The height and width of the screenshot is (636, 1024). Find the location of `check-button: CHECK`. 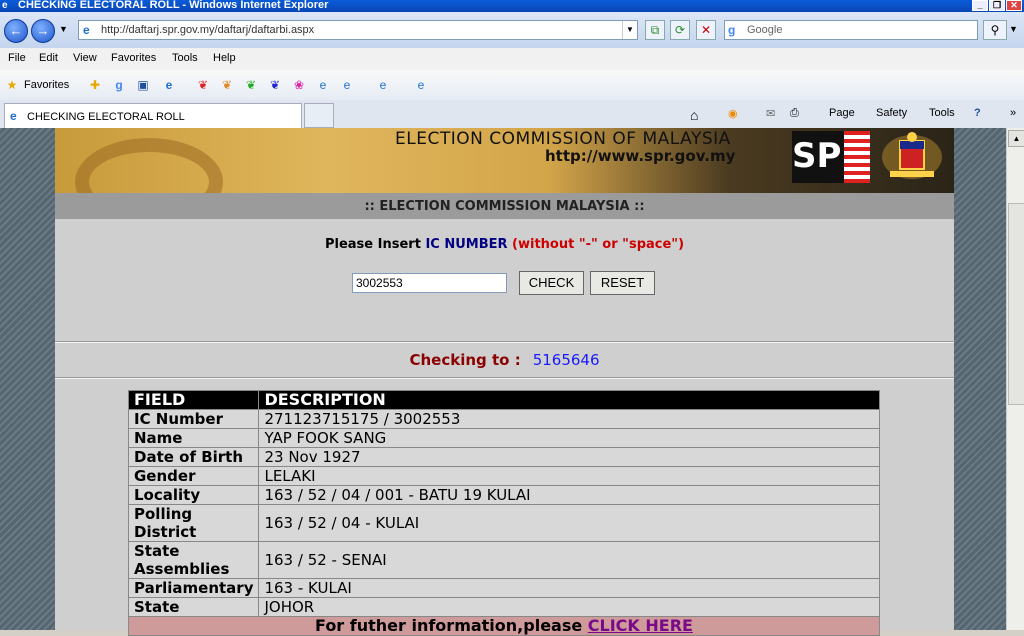

check-button: CHECK is located at coordinates (551, 283).